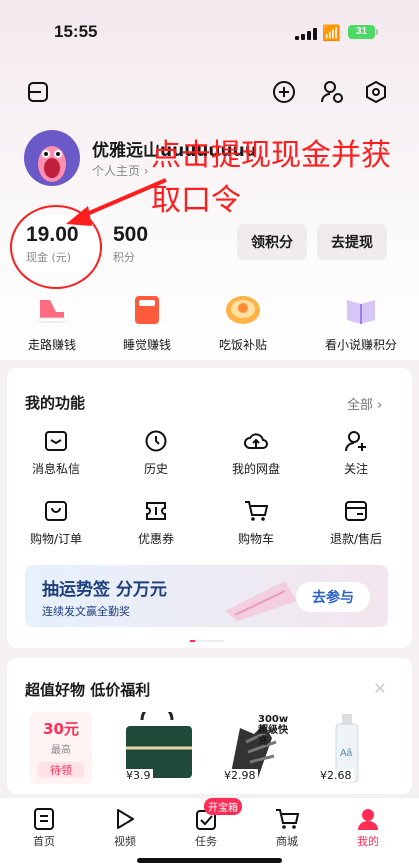 The width and height of the screenshot is (419, 867). Describe the element at coordinates (61, 729) in the screenshot. I see `coupon-amount: 30元` at that location.